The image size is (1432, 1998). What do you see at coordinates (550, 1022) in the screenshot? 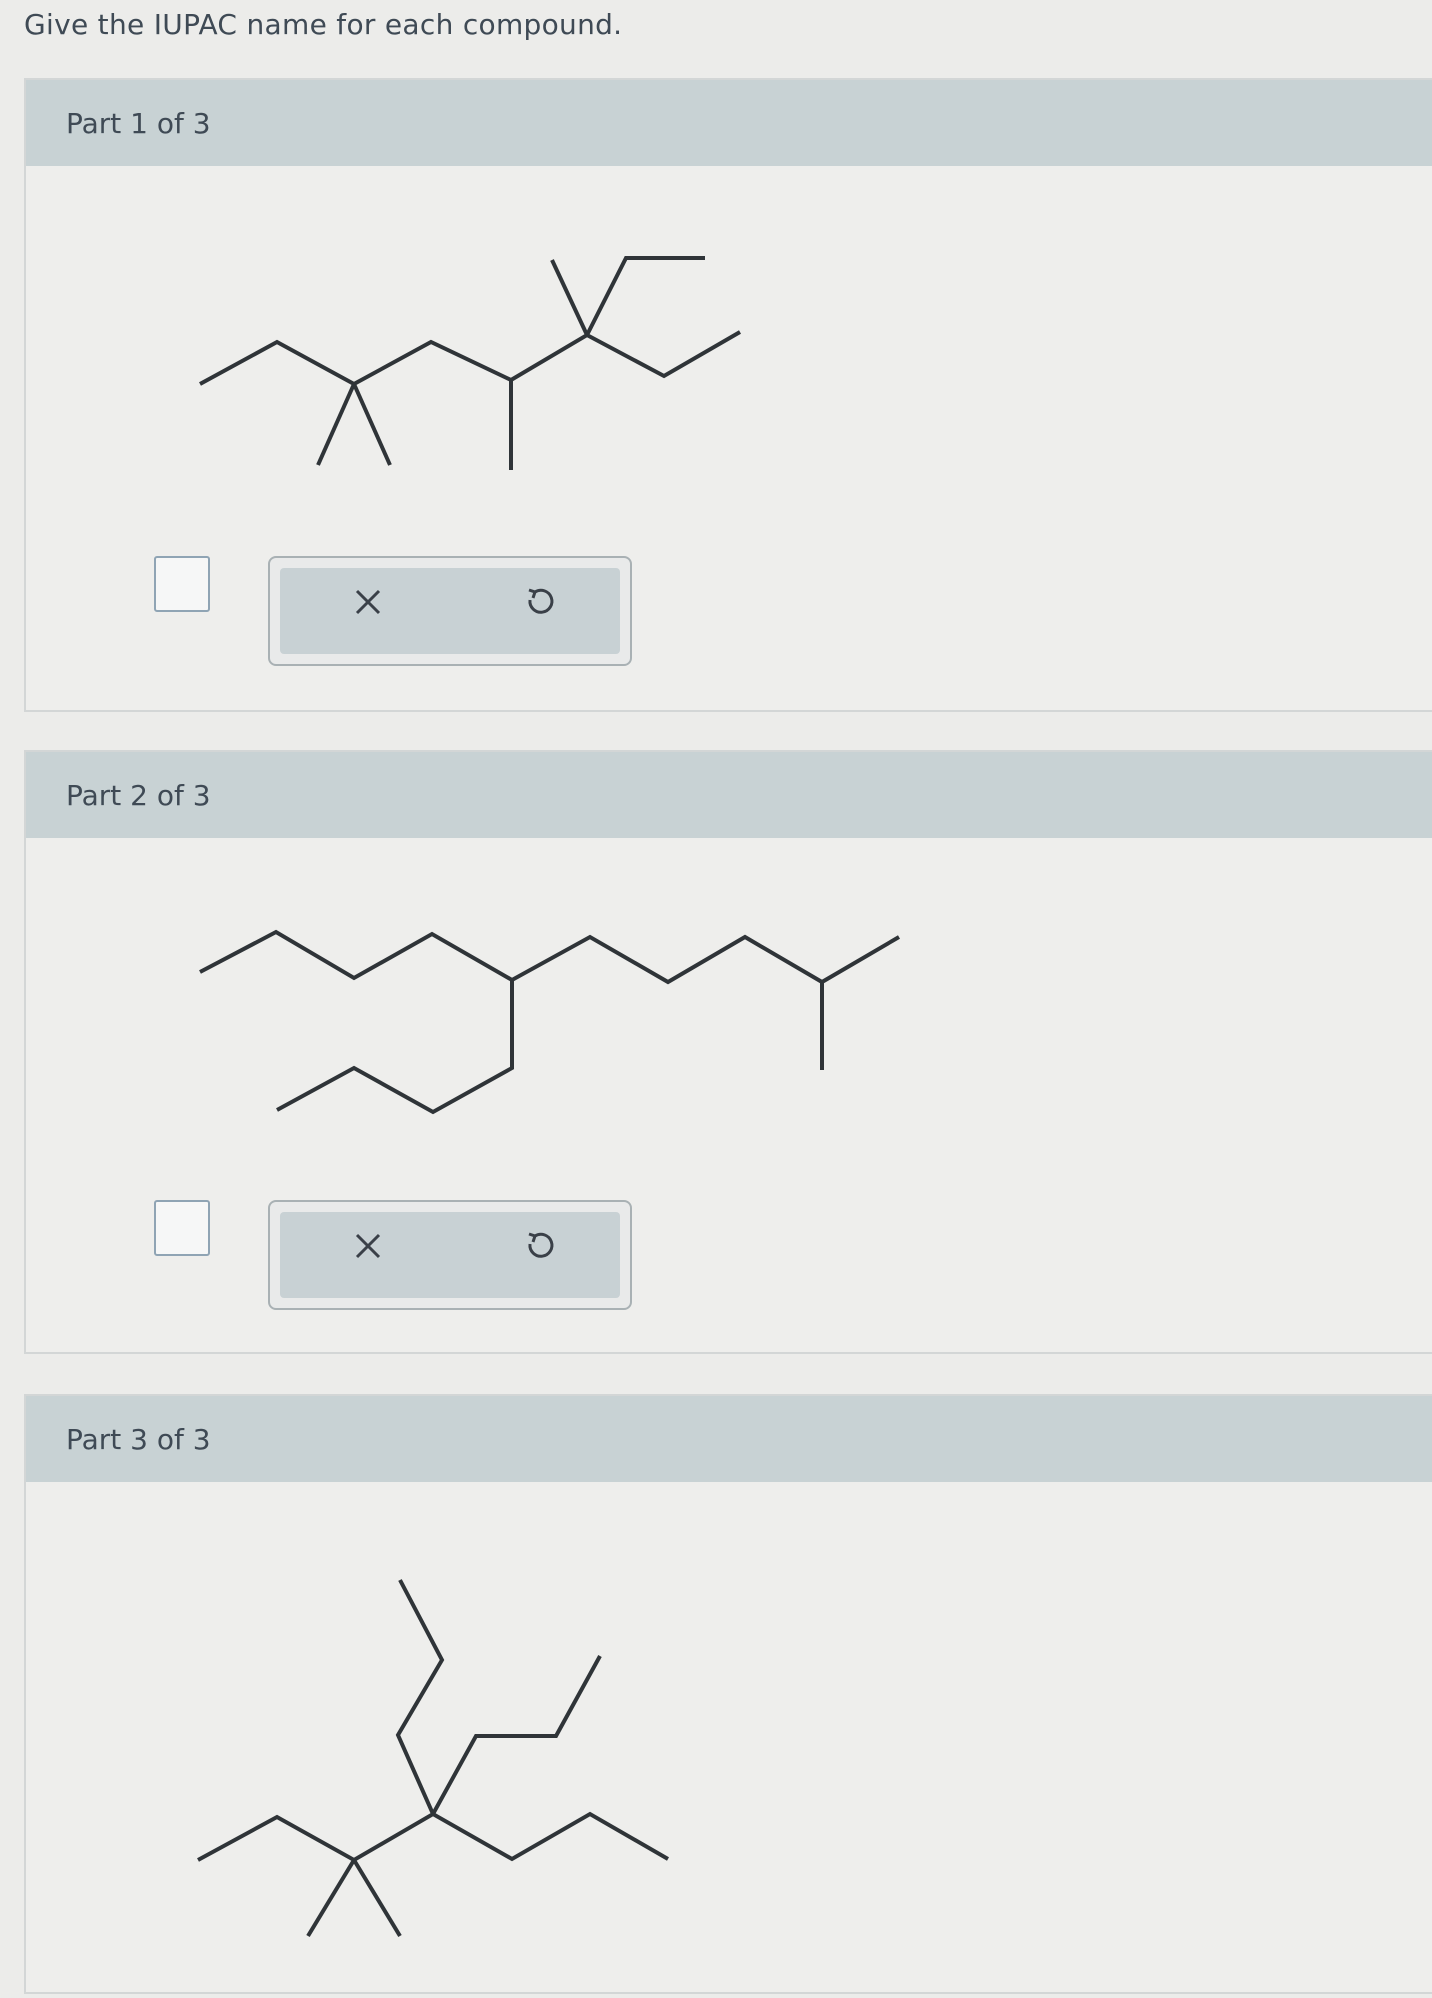
I see `part-2-structure` at bounding box center [550, 1022].